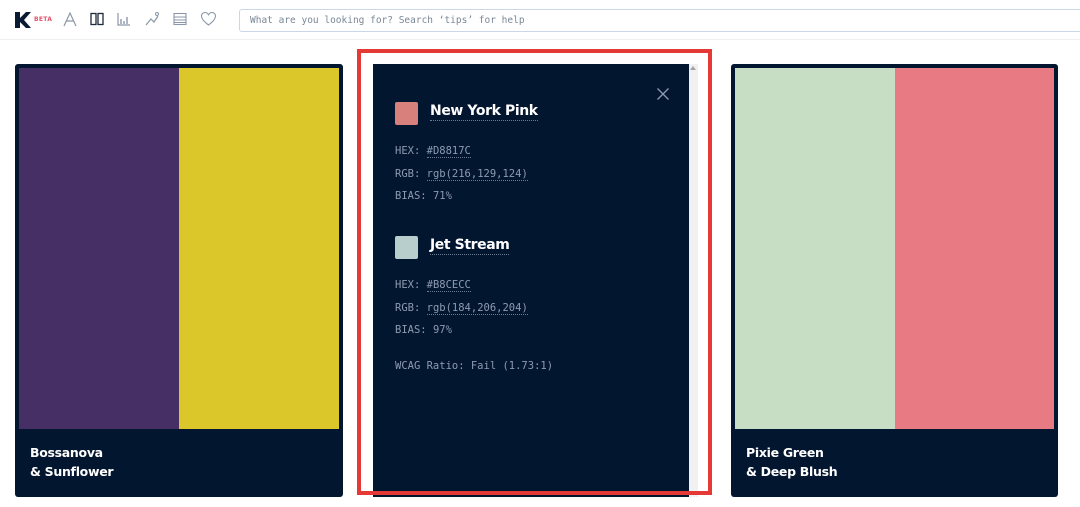  Describe the element at coordinates (974, 248) in the screenshot. I see `swatch-deep-blush` at that location.